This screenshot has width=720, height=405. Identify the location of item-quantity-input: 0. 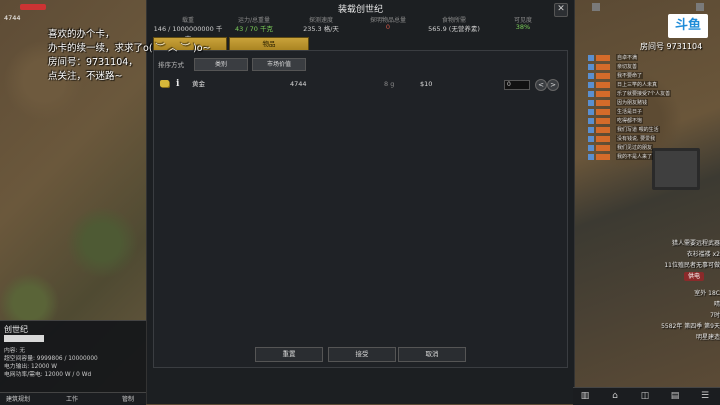
(517, 85).